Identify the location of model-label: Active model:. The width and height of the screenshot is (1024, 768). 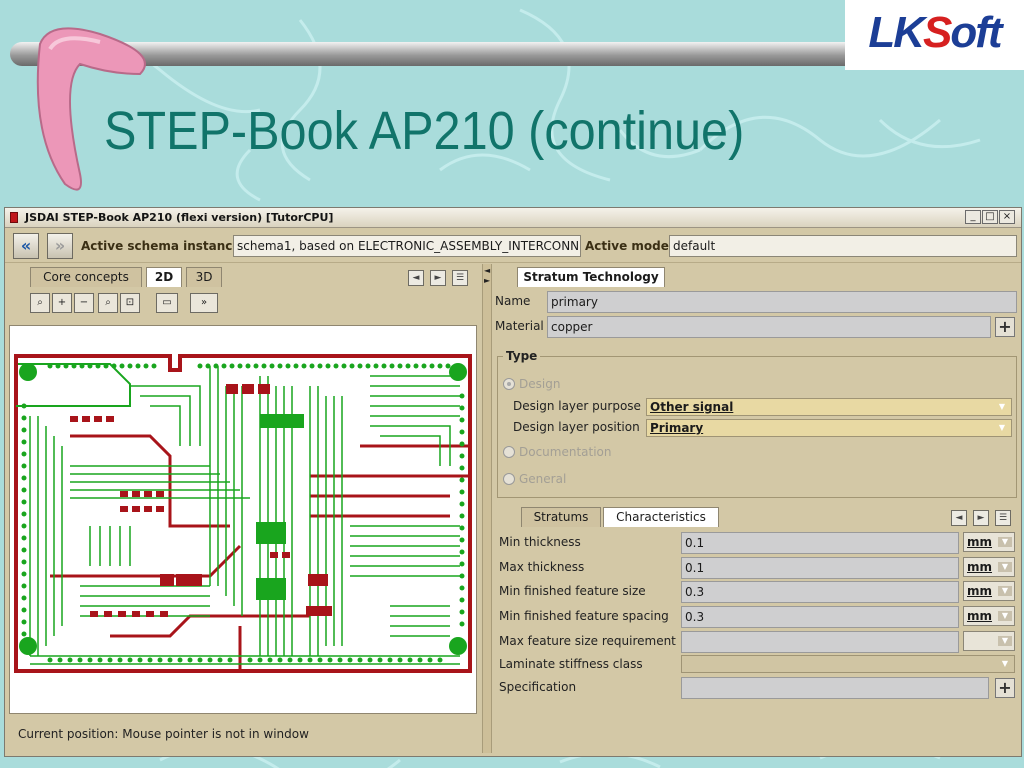
(631, 246).